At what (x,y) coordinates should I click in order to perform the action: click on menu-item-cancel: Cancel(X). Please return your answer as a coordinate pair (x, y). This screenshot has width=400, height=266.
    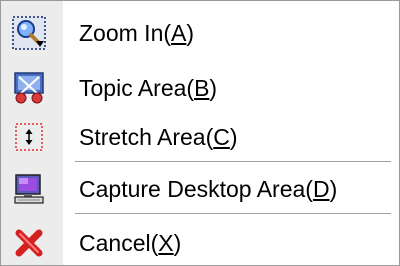
    Looking at the image, I should click on (200, 243).